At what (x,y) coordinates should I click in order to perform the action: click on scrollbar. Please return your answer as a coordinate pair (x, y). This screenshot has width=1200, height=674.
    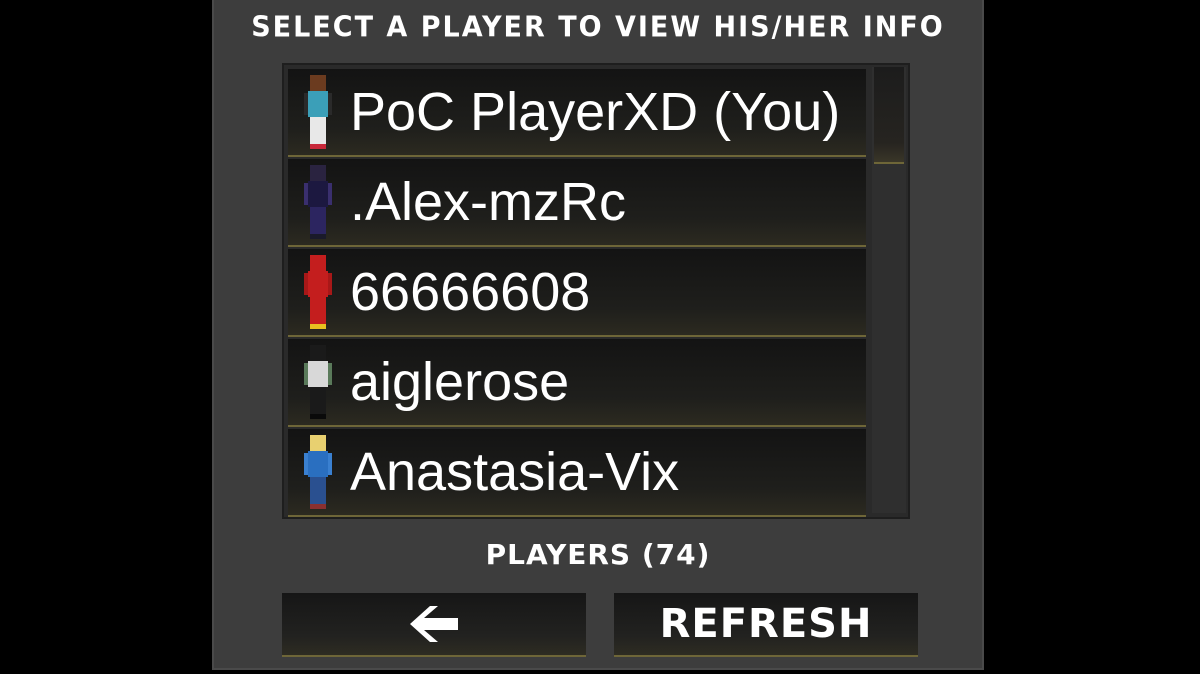
    Looking at the image, I should click on (889, 290).